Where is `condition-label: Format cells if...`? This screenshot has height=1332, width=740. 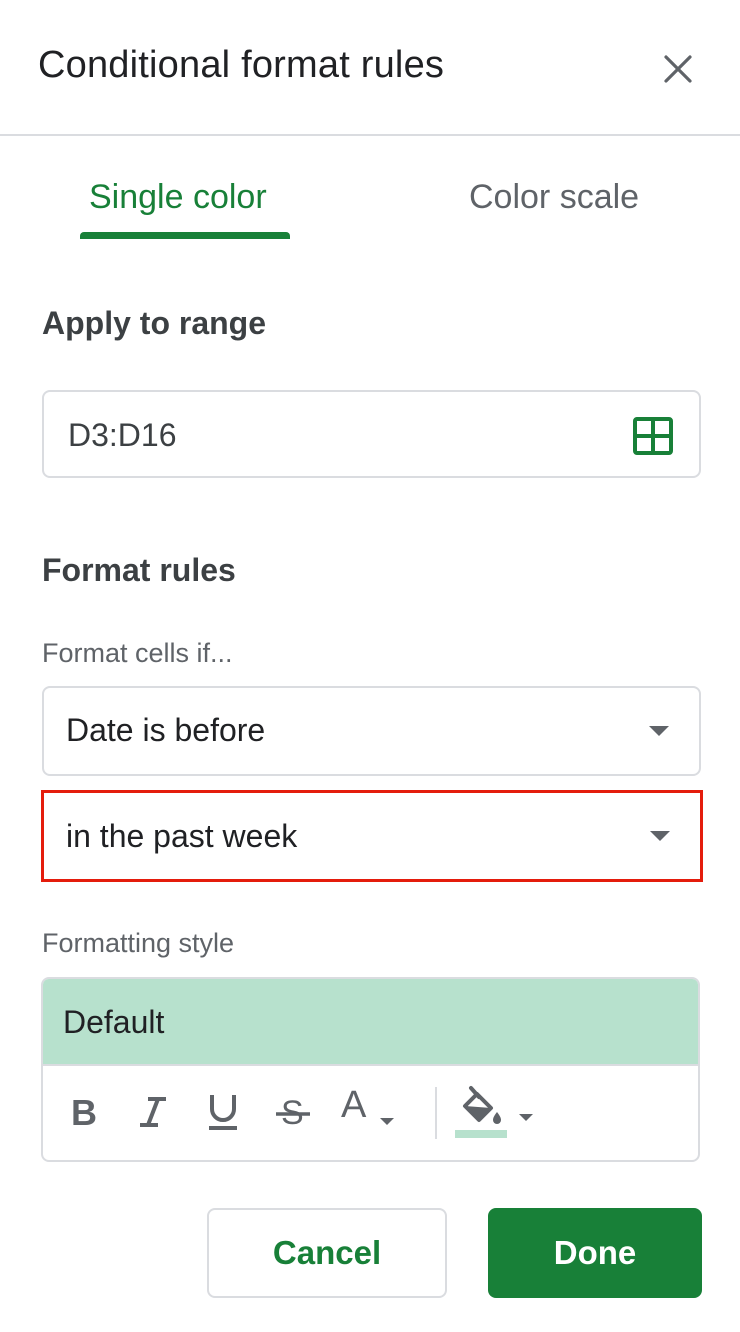
condition-label: Format cells if... is located at coordinates (137, 653).